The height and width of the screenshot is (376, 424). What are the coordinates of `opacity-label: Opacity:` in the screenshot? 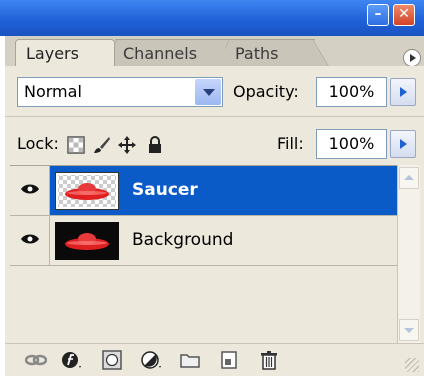 It's located at (266, 91).